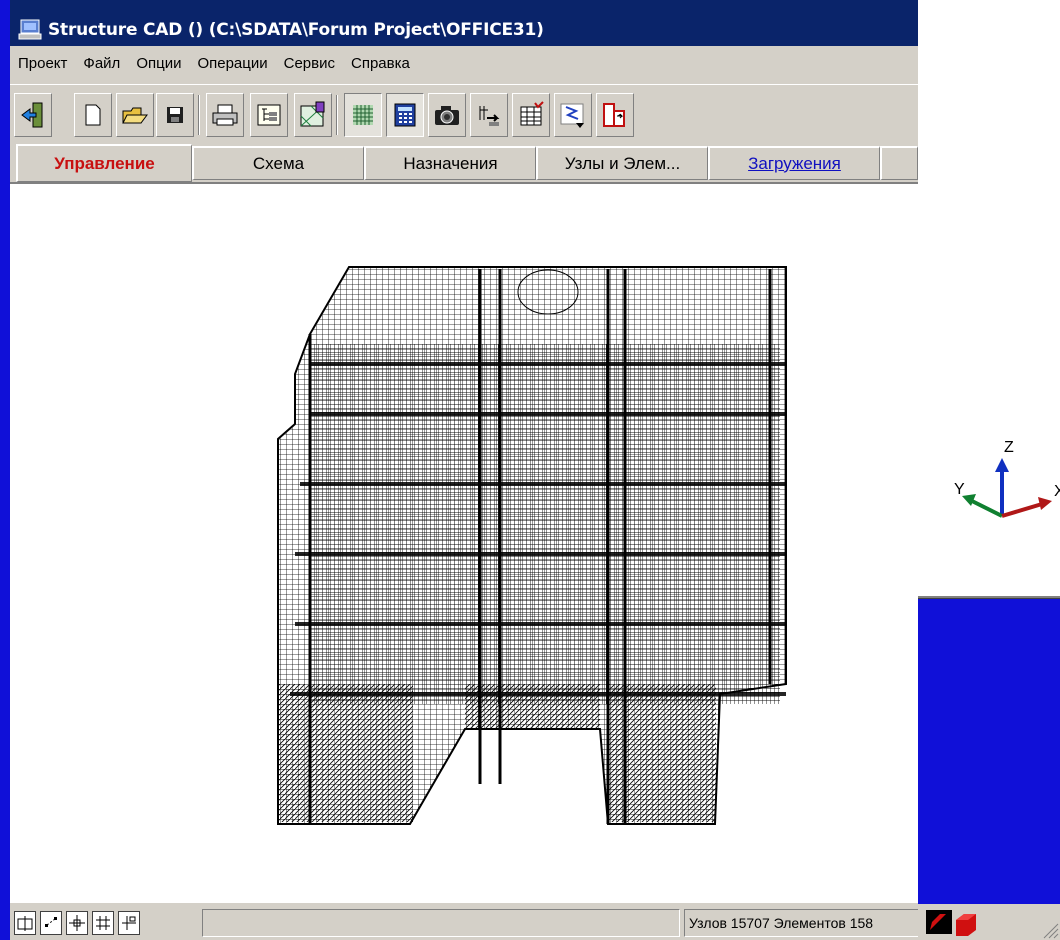 This screenshot has height=940, width=1060. I want to click on x-arrow, so click(1045, 503).